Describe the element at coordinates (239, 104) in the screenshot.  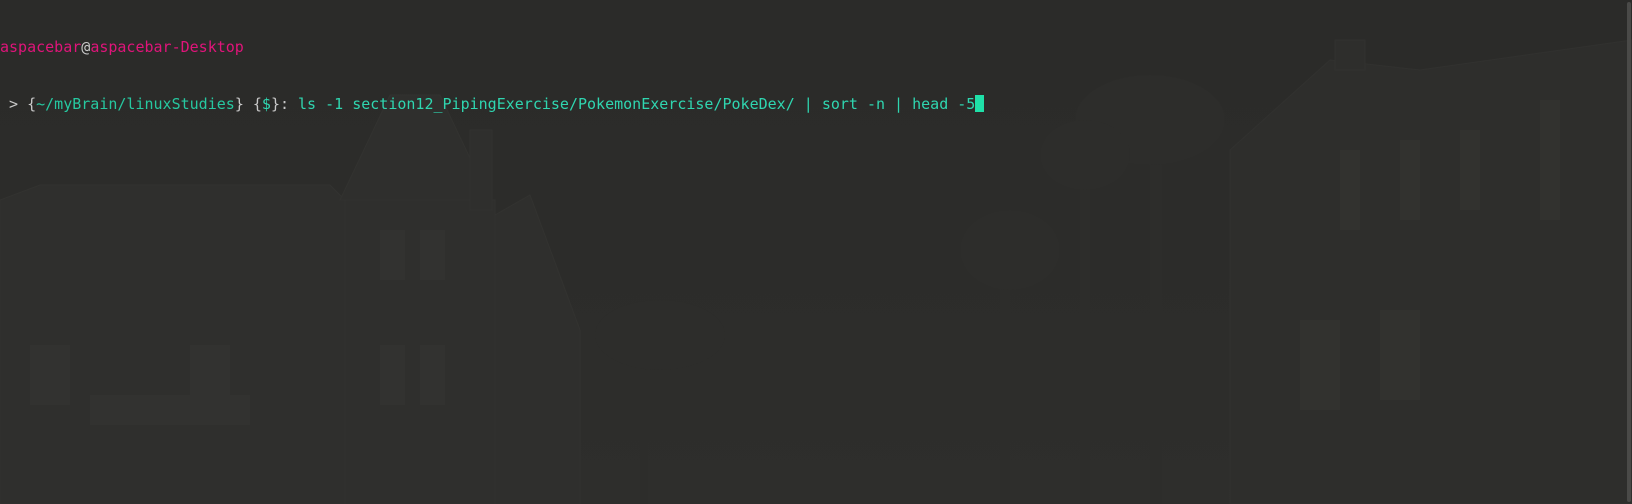
I see `cwd-close-brace: }` at that location.